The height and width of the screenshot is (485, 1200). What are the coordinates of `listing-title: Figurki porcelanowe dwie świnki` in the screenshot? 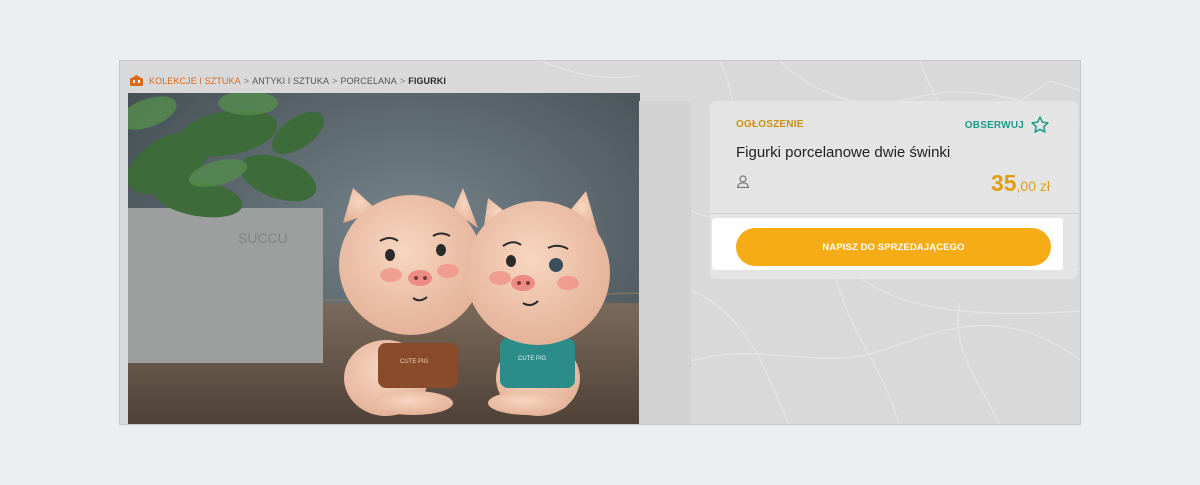 It's located at (843, 152).